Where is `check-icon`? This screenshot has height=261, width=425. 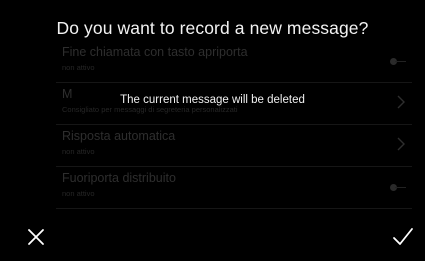
check-icon is located at coordinates (403, 236).